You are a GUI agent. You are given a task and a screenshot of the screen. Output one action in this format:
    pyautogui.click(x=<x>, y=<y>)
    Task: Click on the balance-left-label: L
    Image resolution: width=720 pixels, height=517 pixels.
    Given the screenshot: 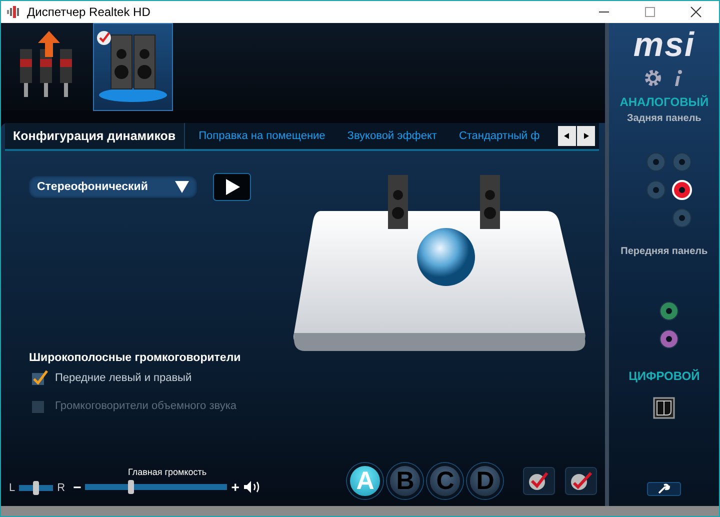 What is the action you would take?
    pyautogui.click(x=12, y=488)
    